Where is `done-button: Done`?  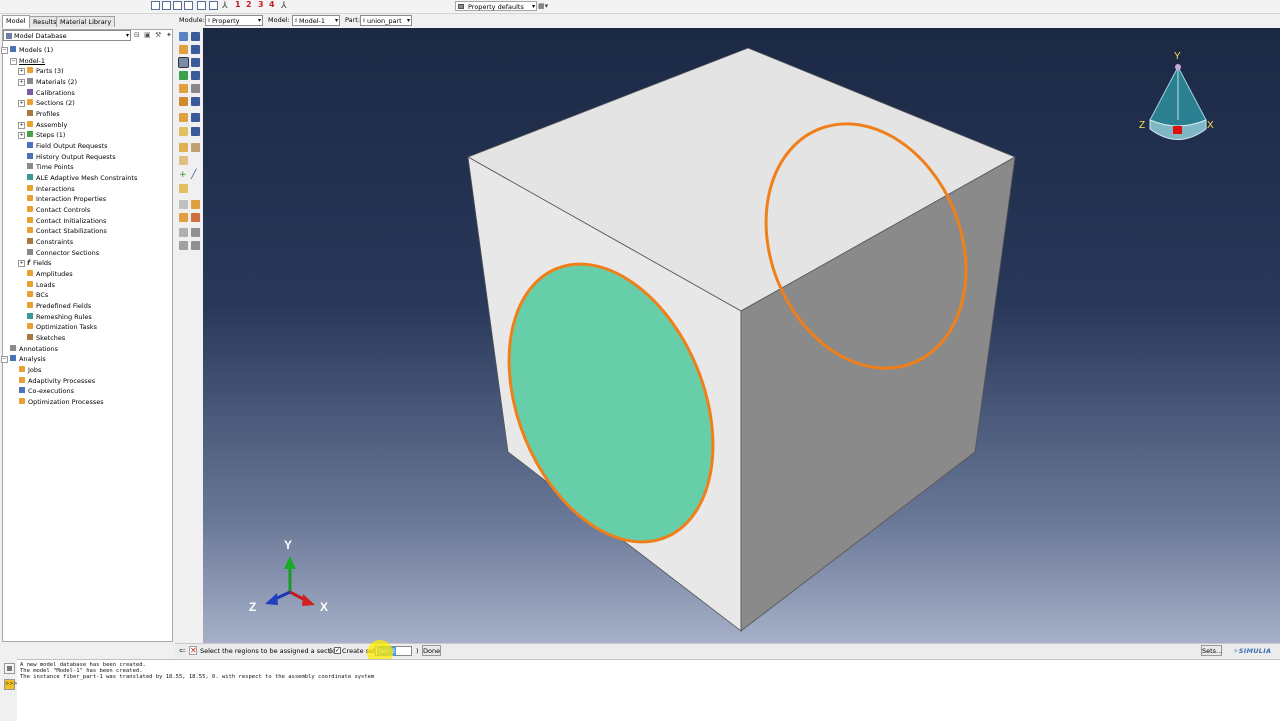
done-button: Done is located at coordinates (431, 650).